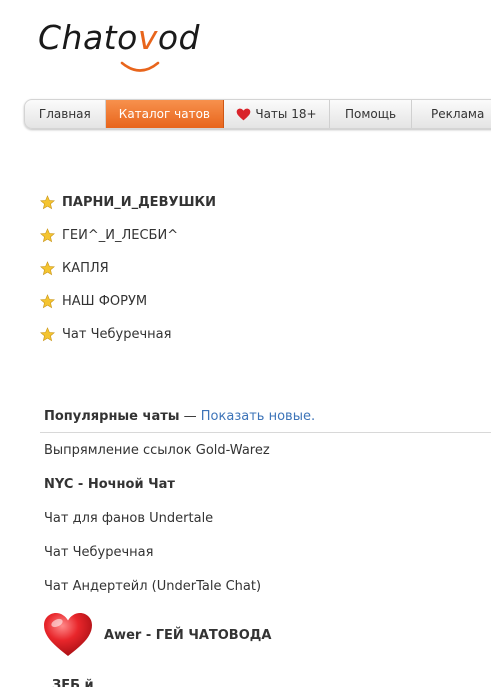  Describe the element at coordinates (188, 635) in the screenshot. I see `featured-chat-label: Awer - ГЕЙ ЧАТОВОДА` at that location.